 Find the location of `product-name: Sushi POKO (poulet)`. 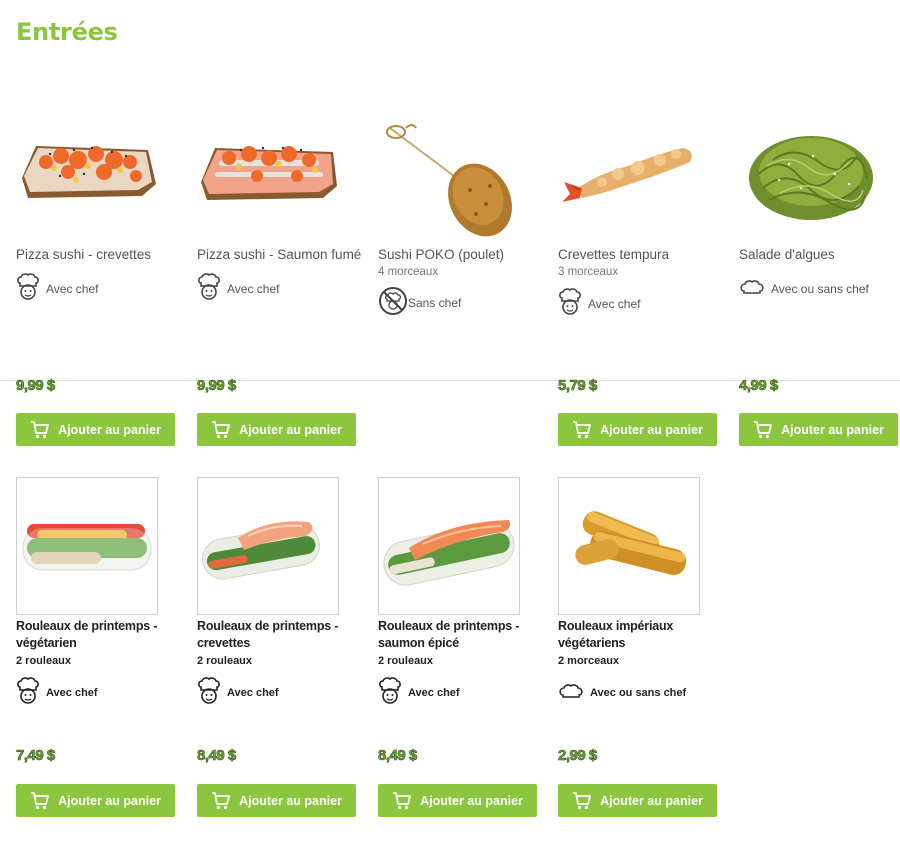

product-name: Sushi POKO (poulet) is located at coordinates (441, 254).